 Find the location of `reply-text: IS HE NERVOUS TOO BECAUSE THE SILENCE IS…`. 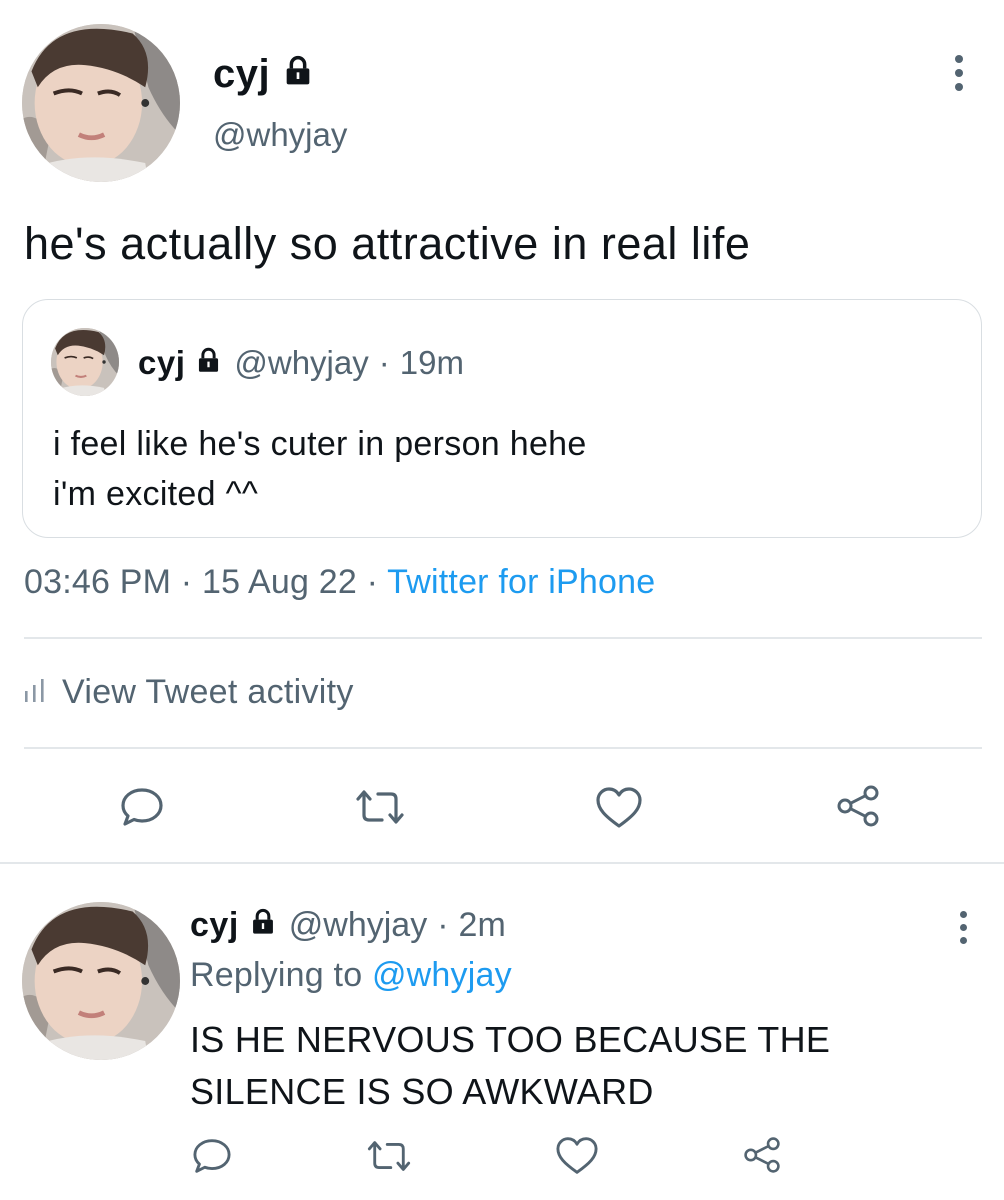

reply-text: IS HE NERVOUS TOO BECAUSE THE SILENCE IS… is located at coordinates (570, 1066).